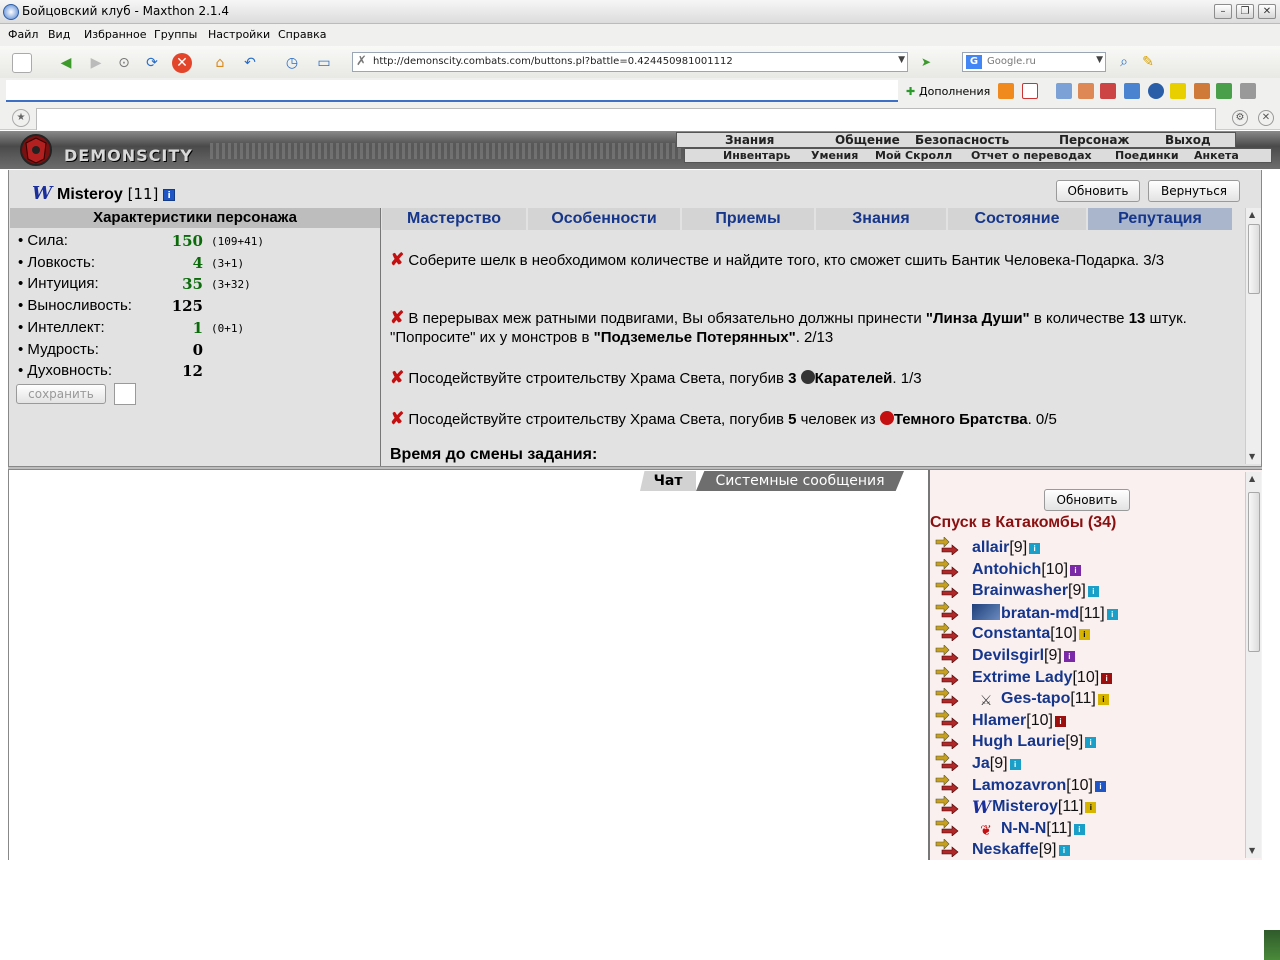  I want to click on gmail-icon, so click(1030, 91).